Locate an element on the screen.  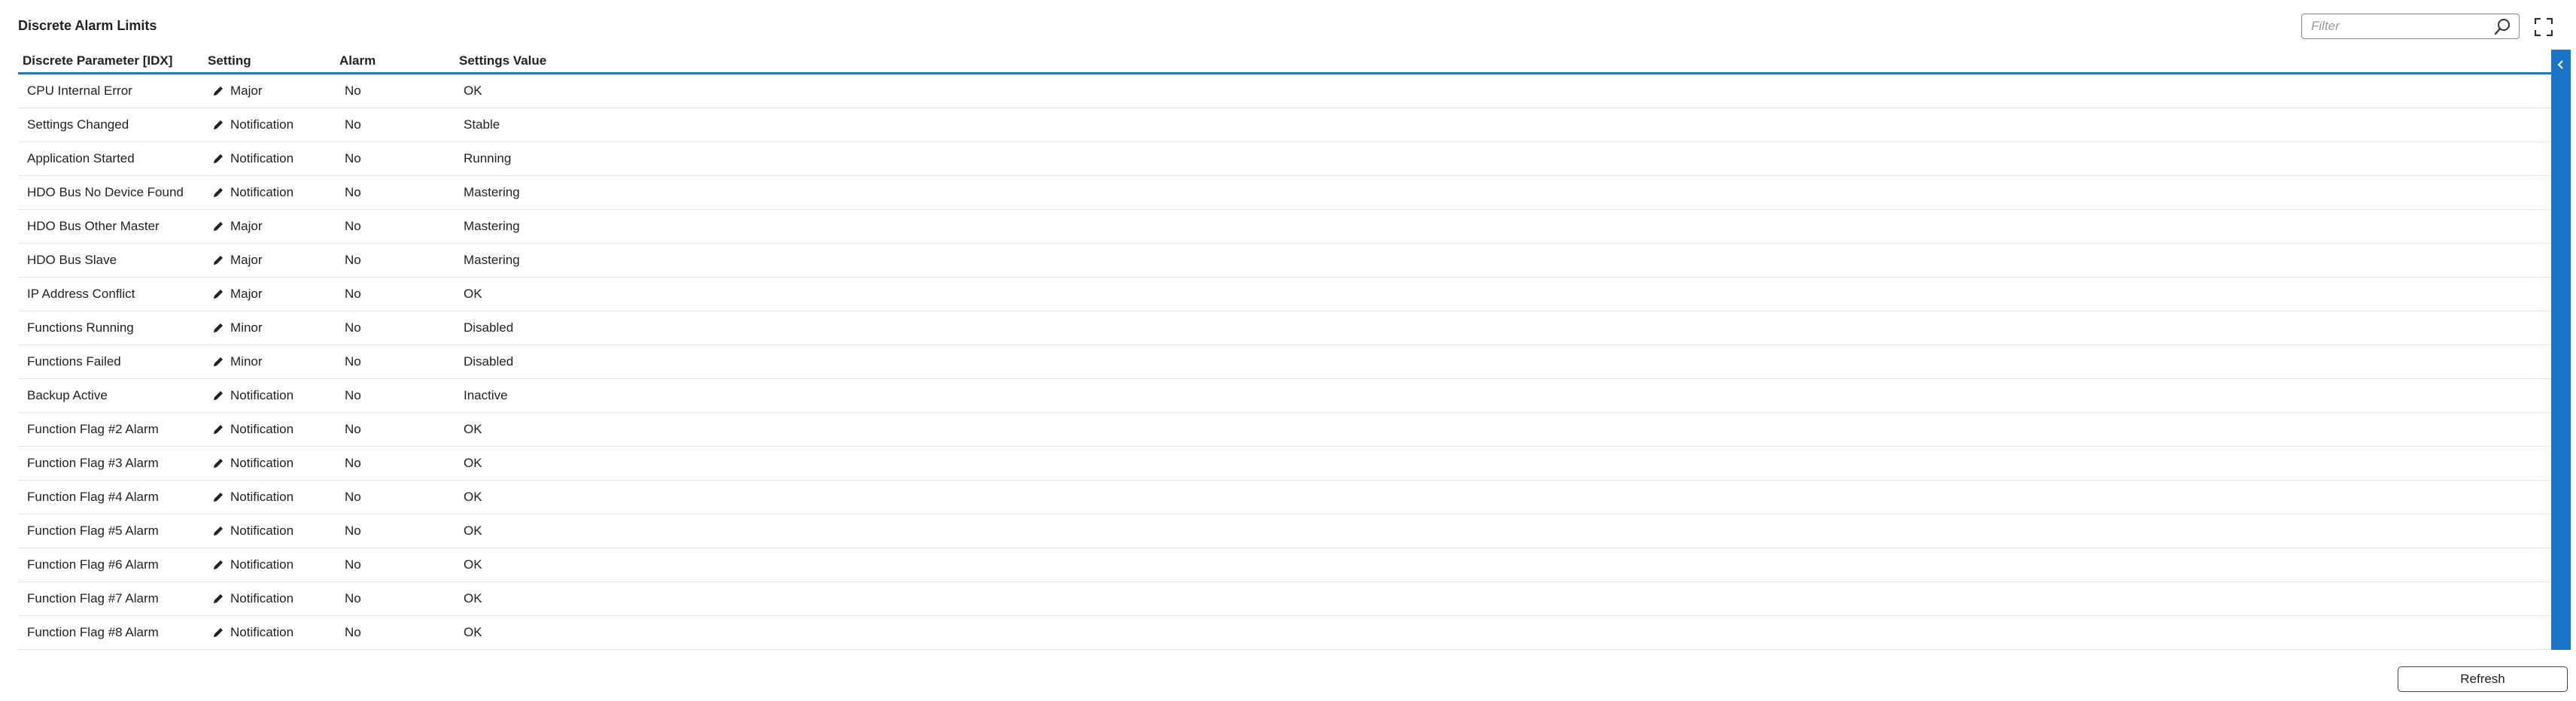
table-row: CPU Internal Error Major No OK is located at coordinates (1284, 91).